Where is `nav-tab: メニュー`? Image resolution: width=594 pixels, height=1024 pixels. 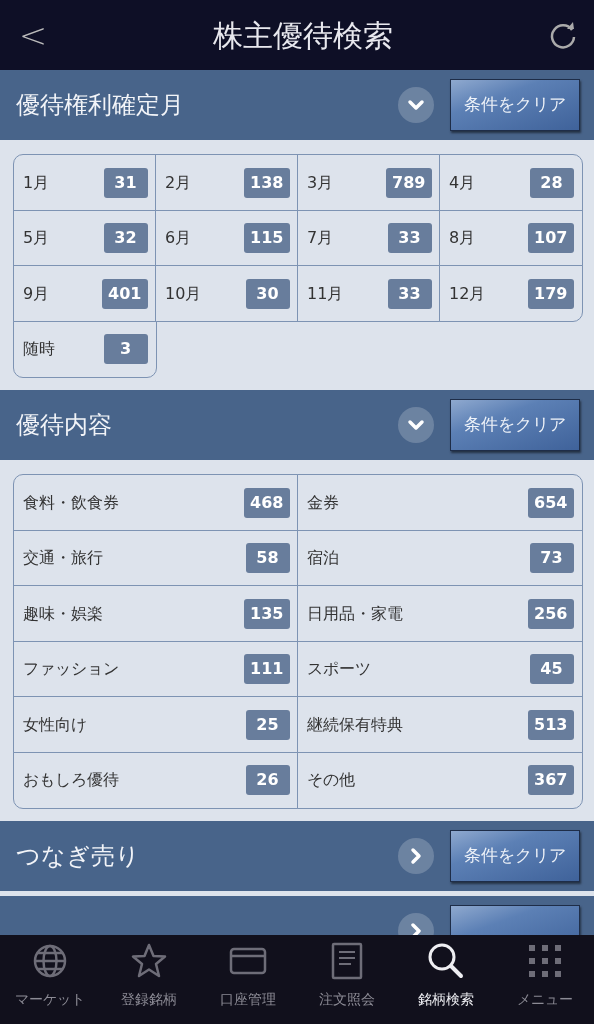
nav-tab: メニュー is located at coordinates (544, 979).